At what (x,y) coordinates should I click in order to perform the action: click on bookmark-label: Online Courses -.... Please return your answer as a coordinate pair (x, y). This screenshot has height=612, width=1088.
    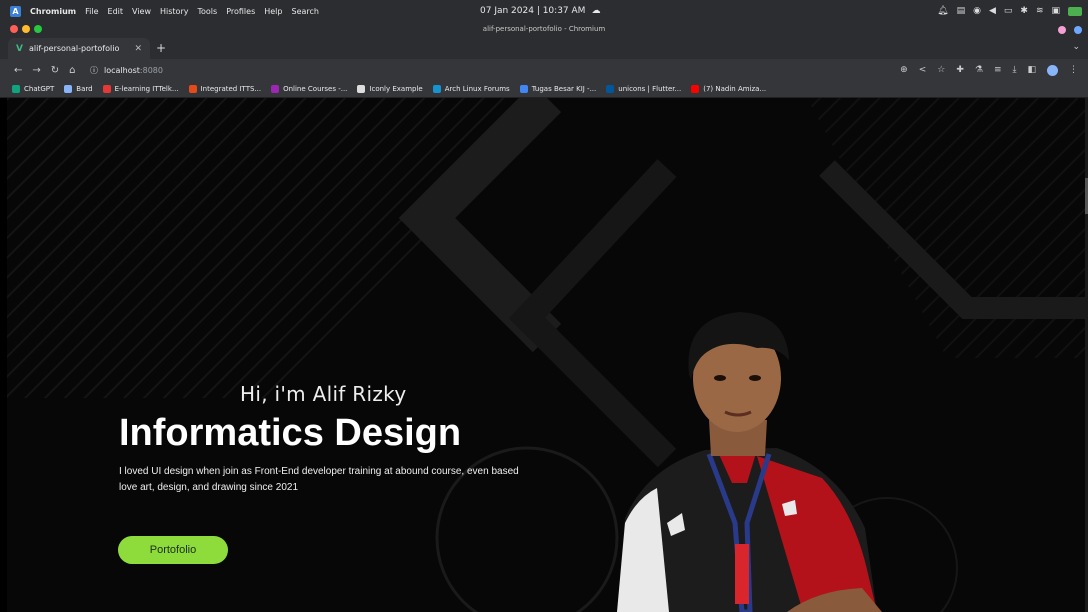
    Looking at the image, I should click on (315, 89).